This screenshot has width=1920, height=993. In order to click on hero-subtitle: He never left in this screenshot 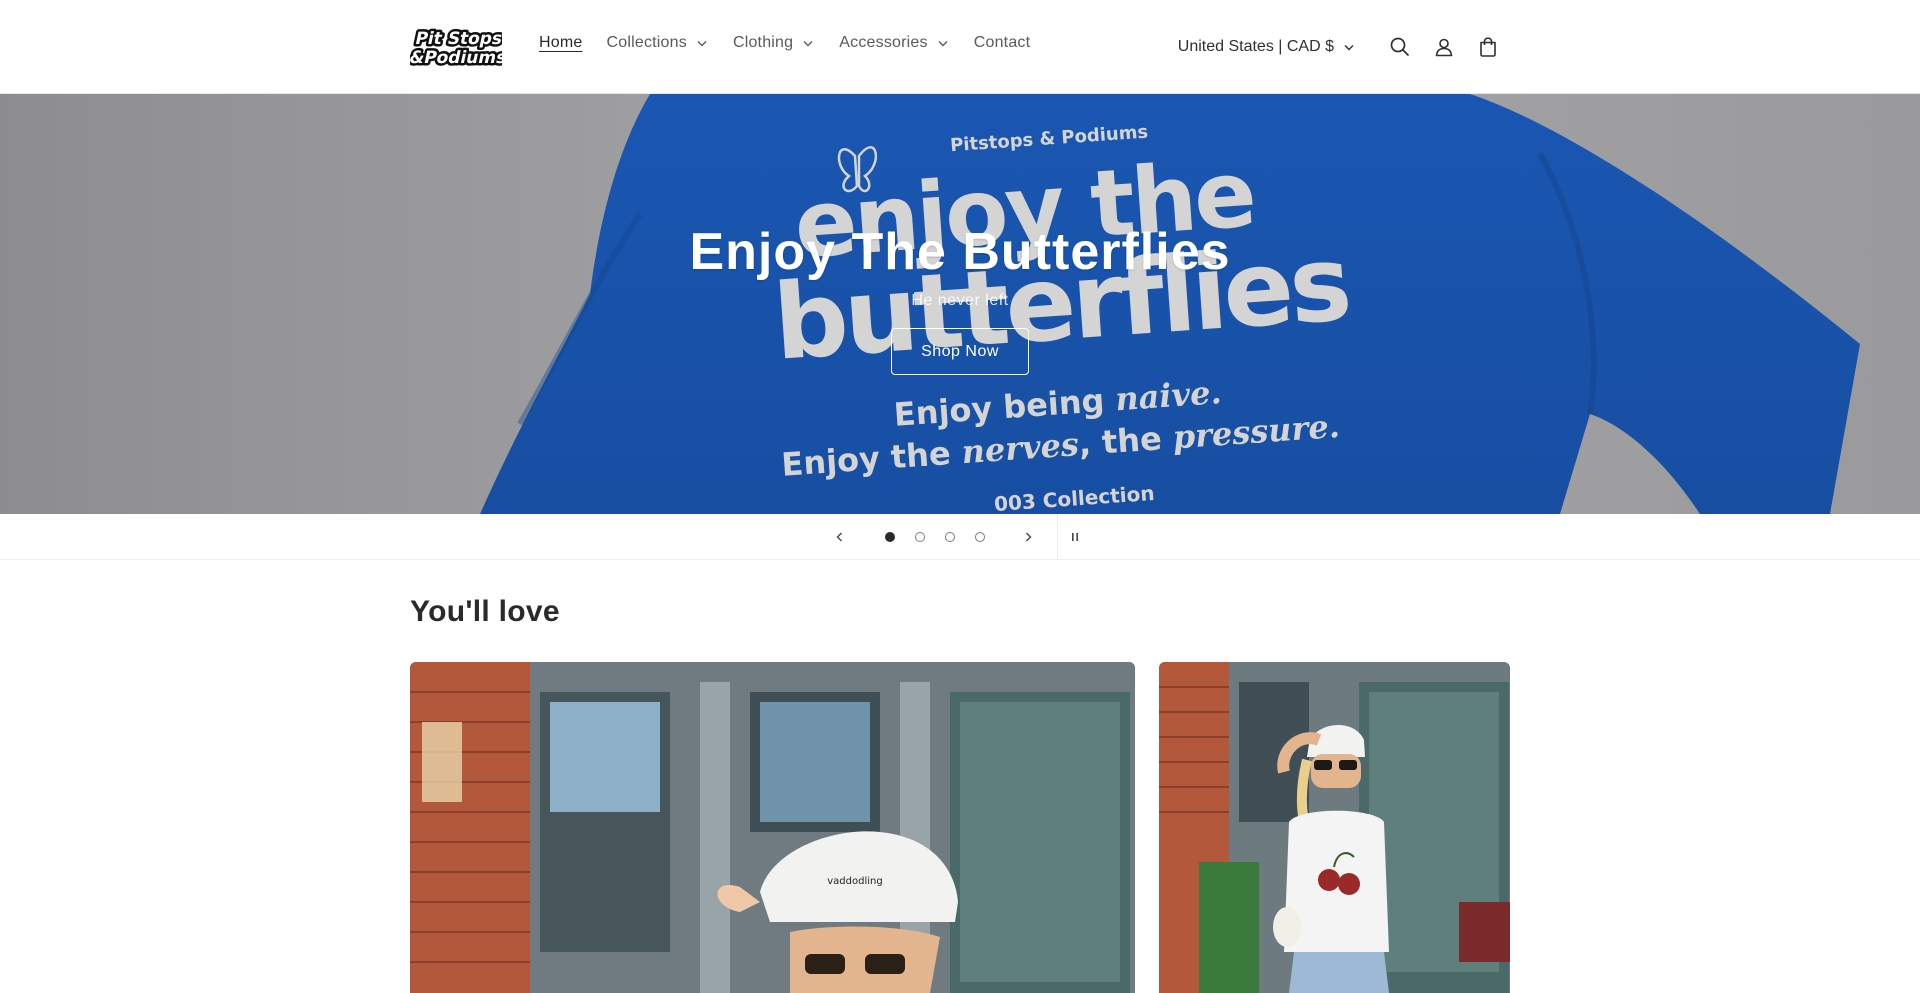, I will do `click(960, 300)`.